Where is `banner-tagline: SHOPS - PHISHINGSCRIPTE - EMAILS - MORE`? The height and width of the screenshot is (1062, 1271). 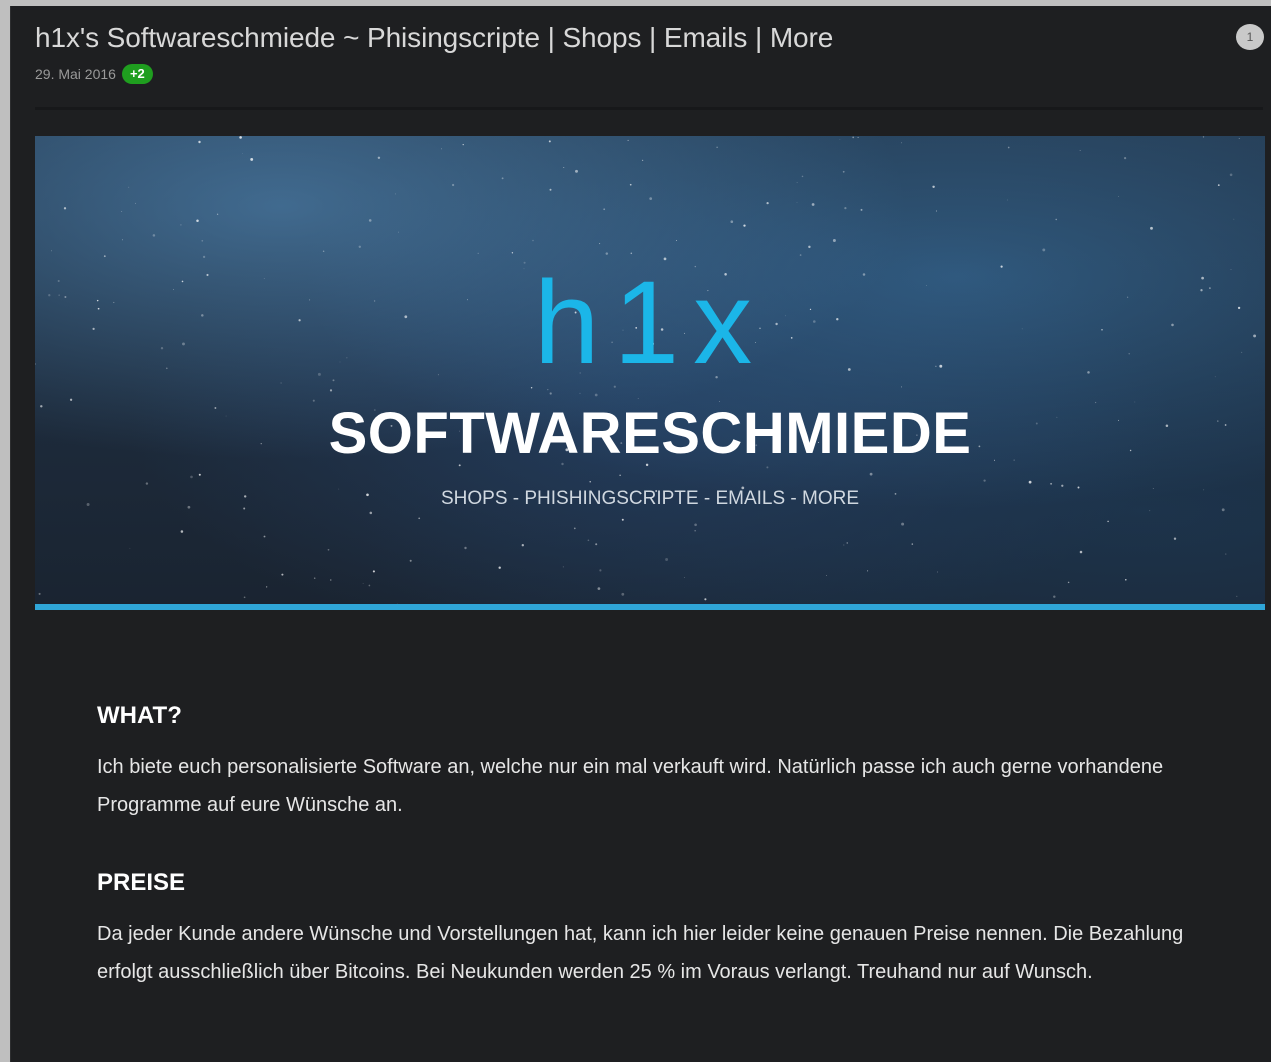 banner-tagline: SHOPS - PHISHINGSCRIPTE - EMAILS - MORE is located at coordinates (650, 498).